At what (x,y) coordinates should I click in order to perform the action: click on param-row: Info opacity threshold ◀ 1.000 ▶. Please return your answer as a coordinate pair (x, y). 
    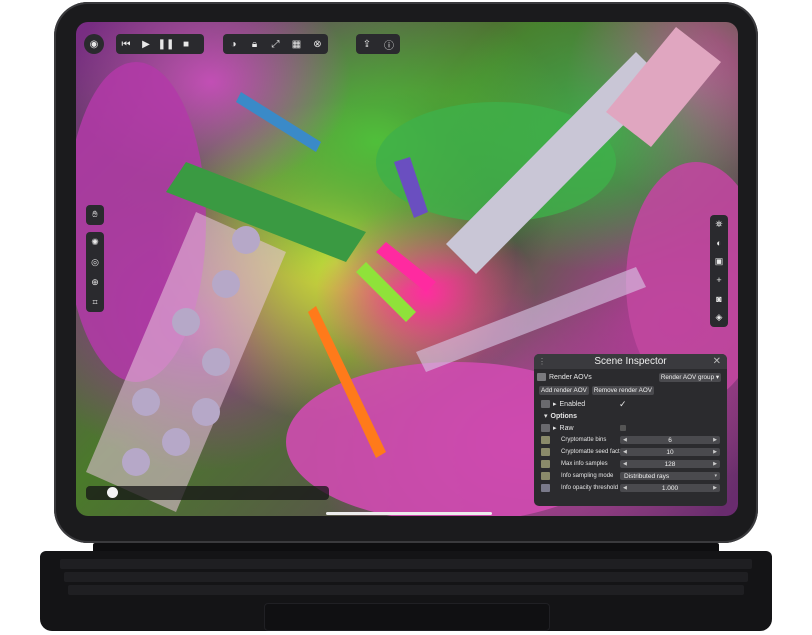
    Looking at the image, I should click on (630, 488).